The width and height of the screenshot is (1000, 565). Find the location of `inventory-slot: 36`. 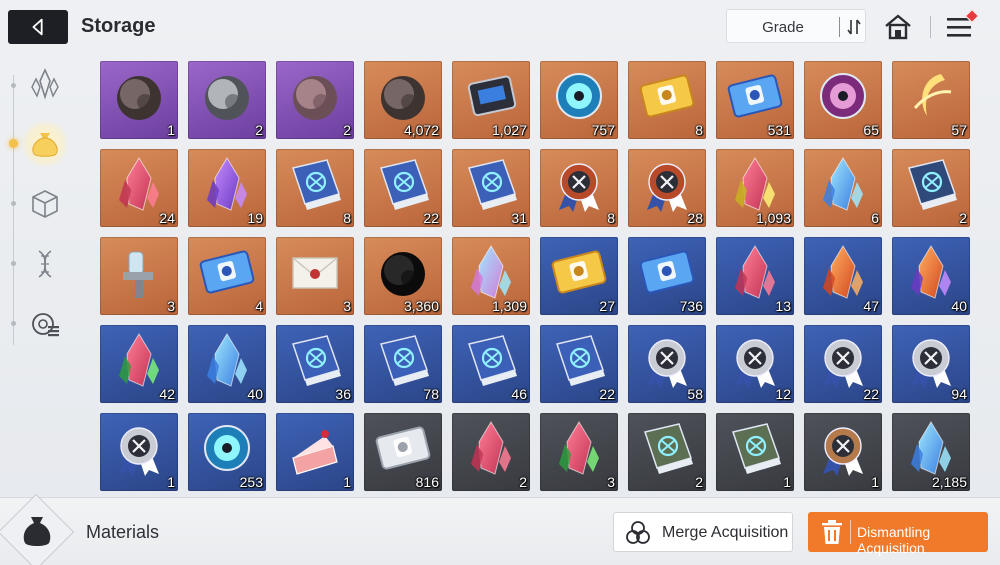

inventory-slot: 36 is located at coordinates (315, 364).